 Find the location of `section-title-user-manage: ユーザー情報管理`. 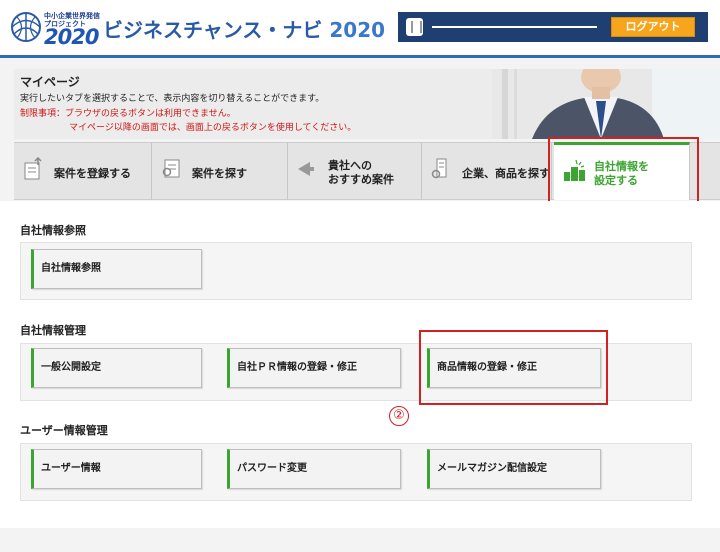

section-title-user-manage: ユーザー情報管理 is located at coordinates (64, 430).